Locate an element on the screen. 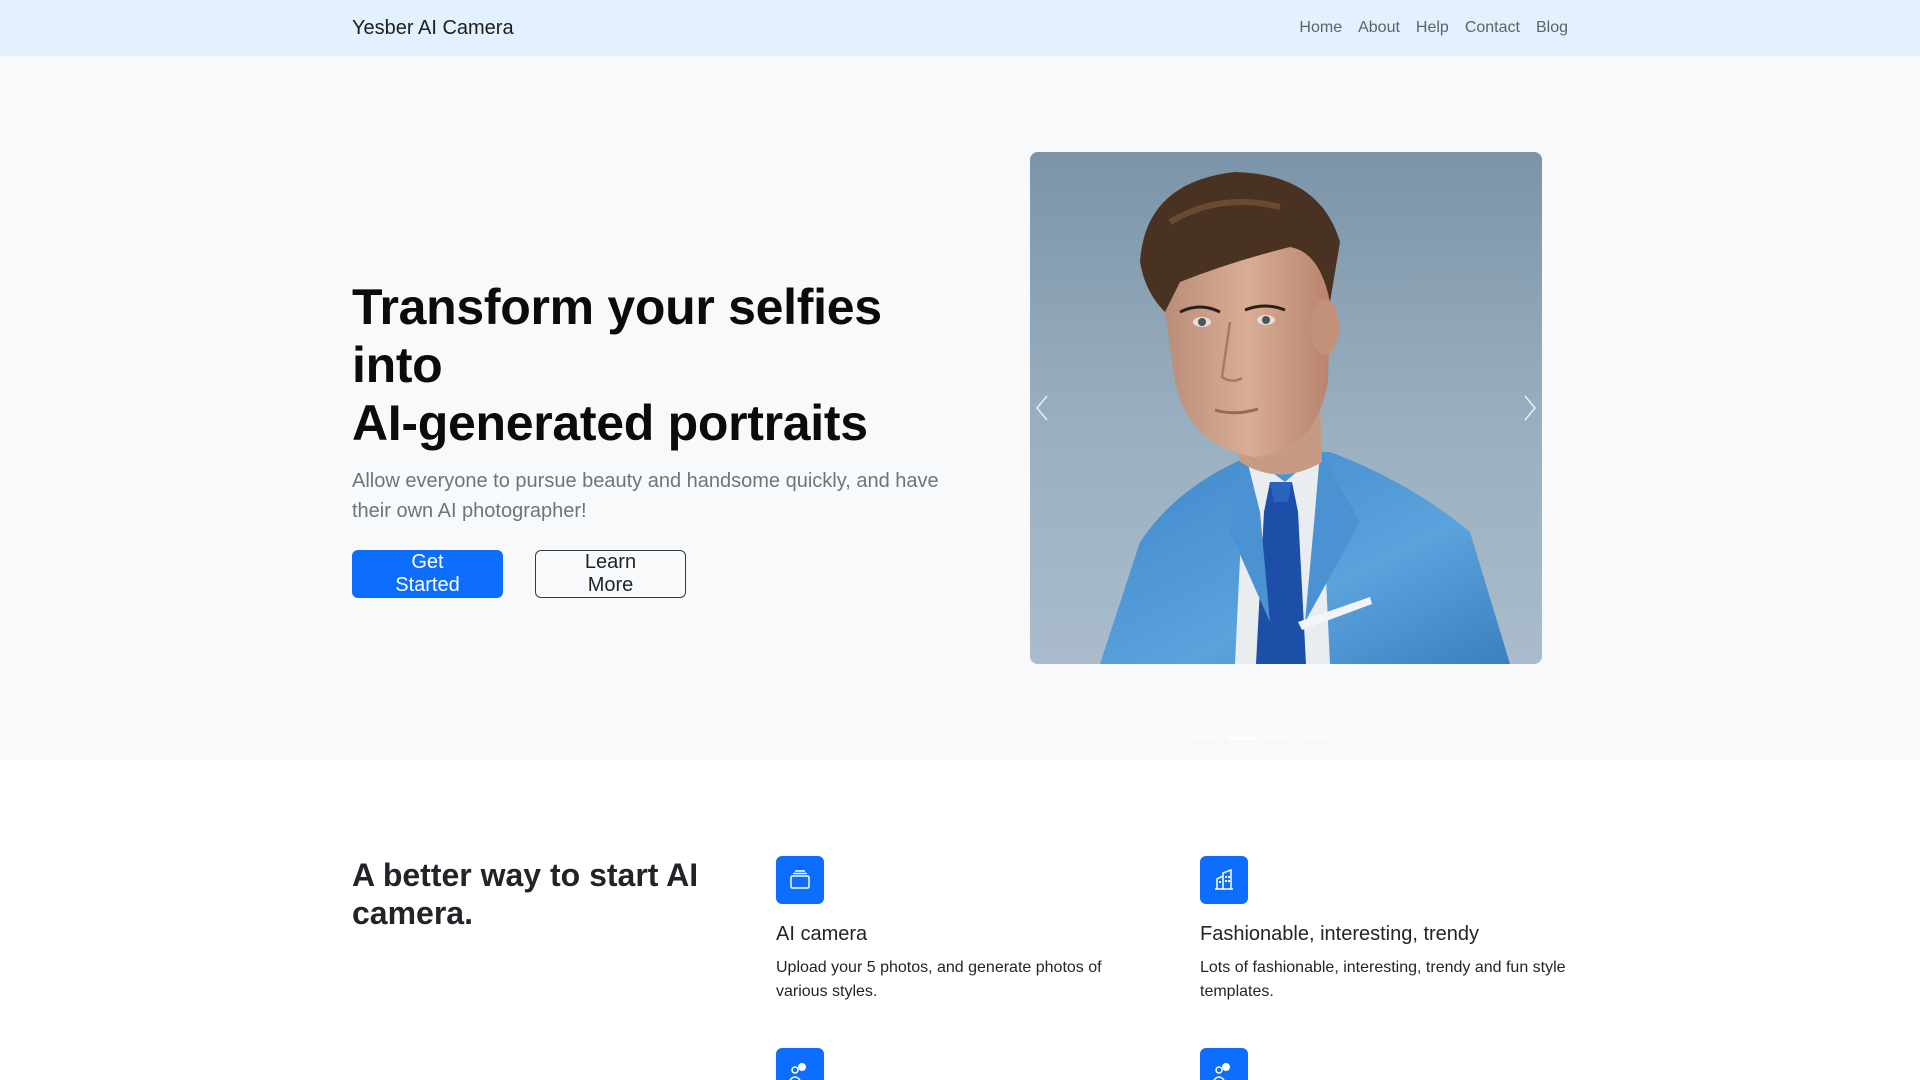  chevron-right-icon is located at coordinates (1530, 408).